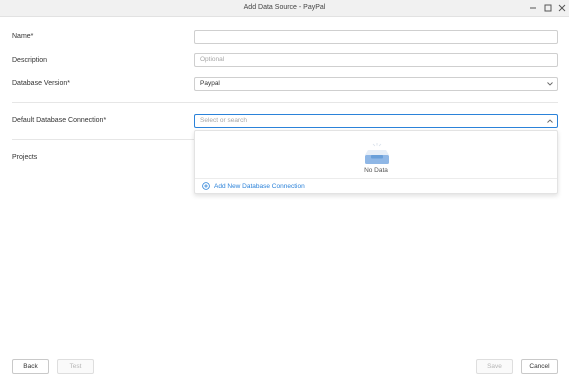 This screenshot has height=385, width=569. I want to click on projects-label: Projects, so click(25, 157).